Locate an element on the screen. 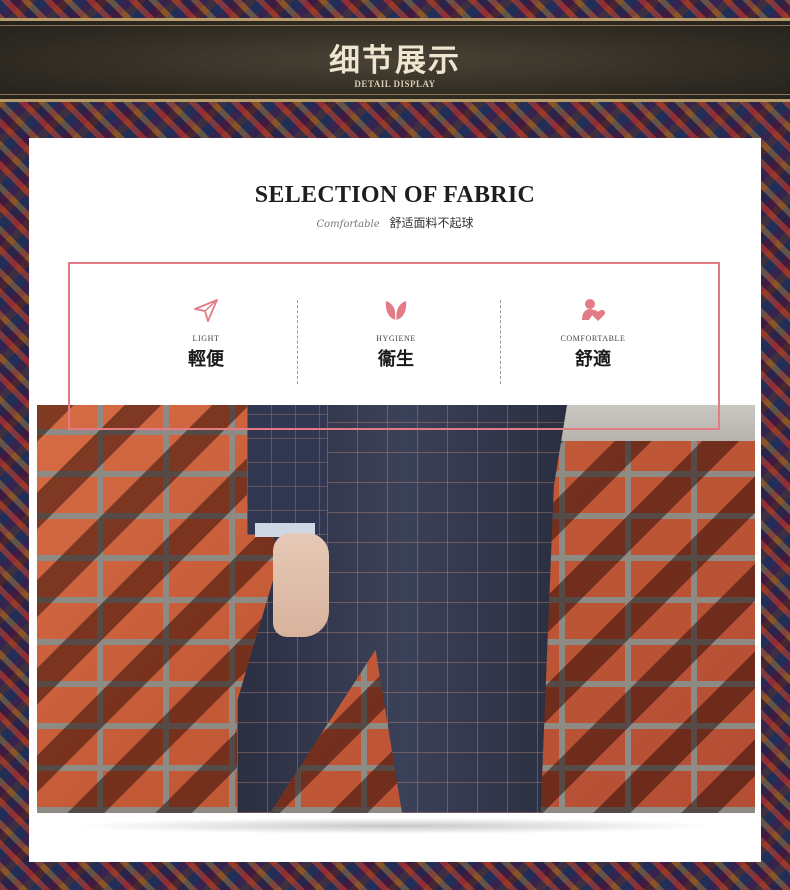 Image resolution: width=790 pixels, height=890 pixels. banner-subtitle: DETAIL DISPLAY is located at coordinates (395, 84).